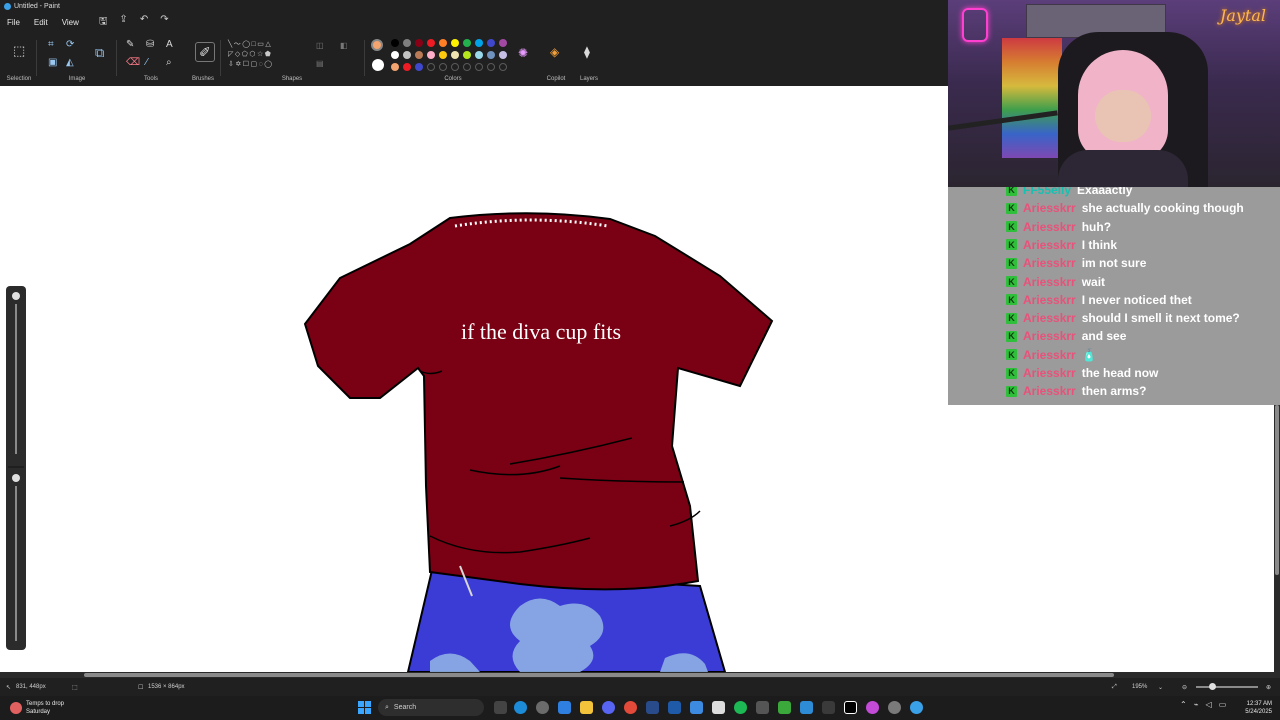  Describe the element at coordinates (133, 63) in the screenshot. I see `eraser-icon: ⌫` at that location.